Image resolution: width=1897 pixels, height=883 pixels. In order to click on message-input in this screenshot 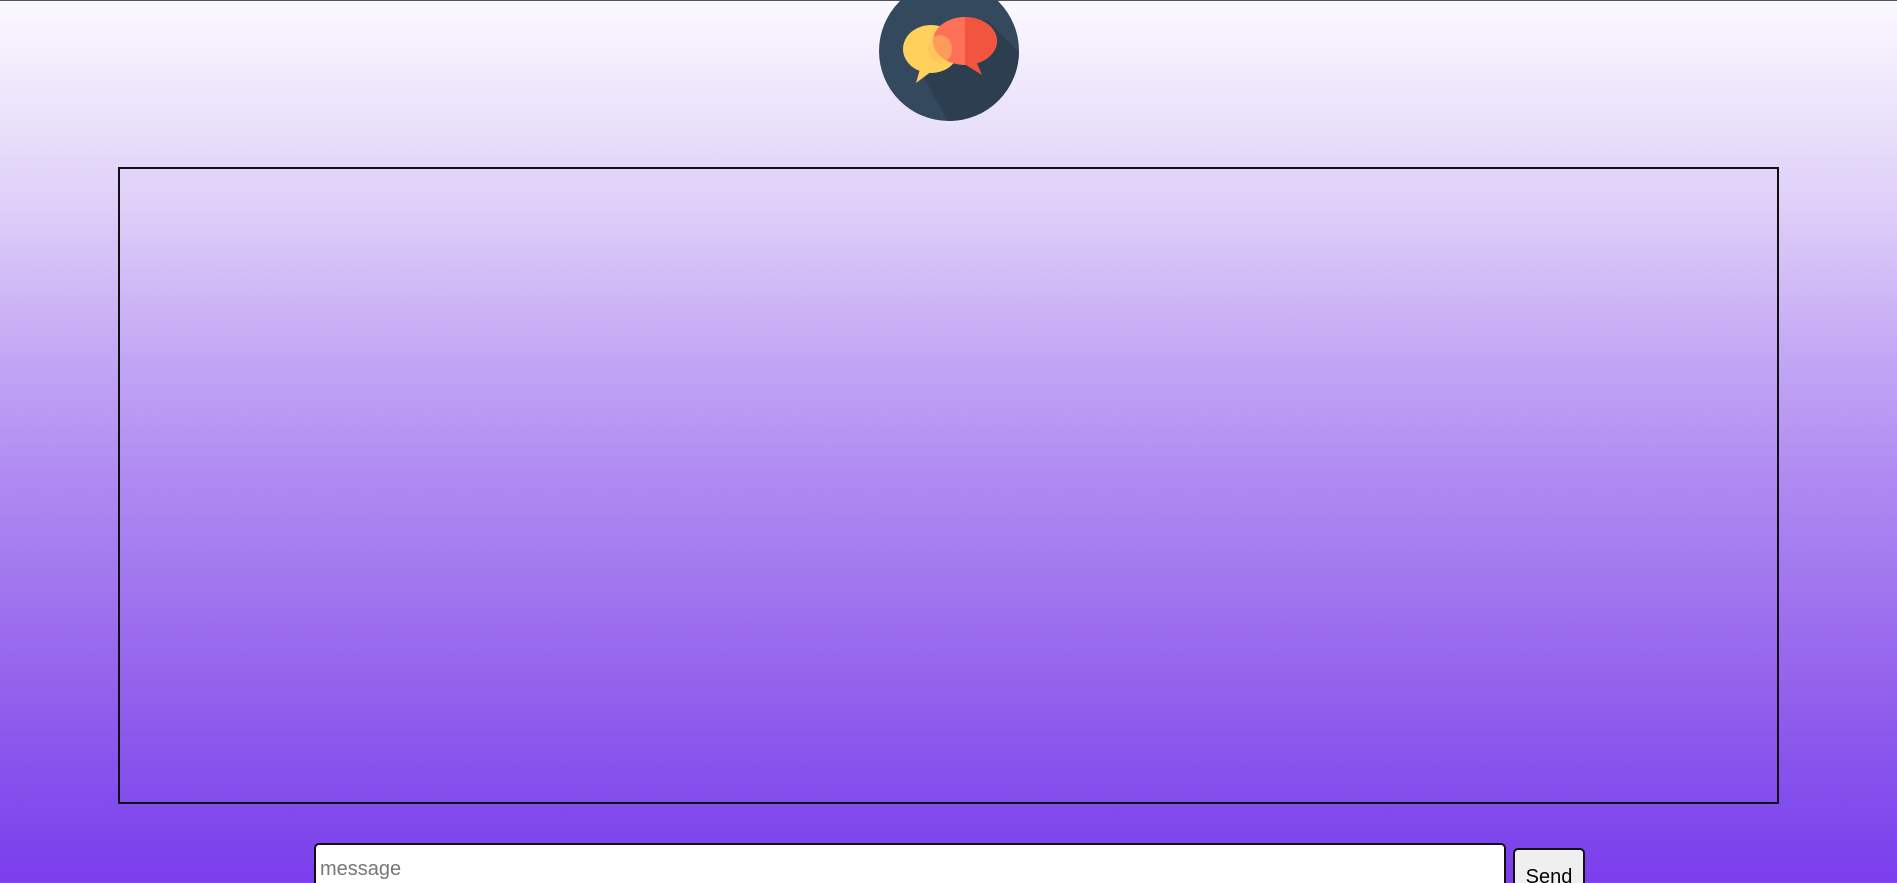, I will do `click(910, 863)`.